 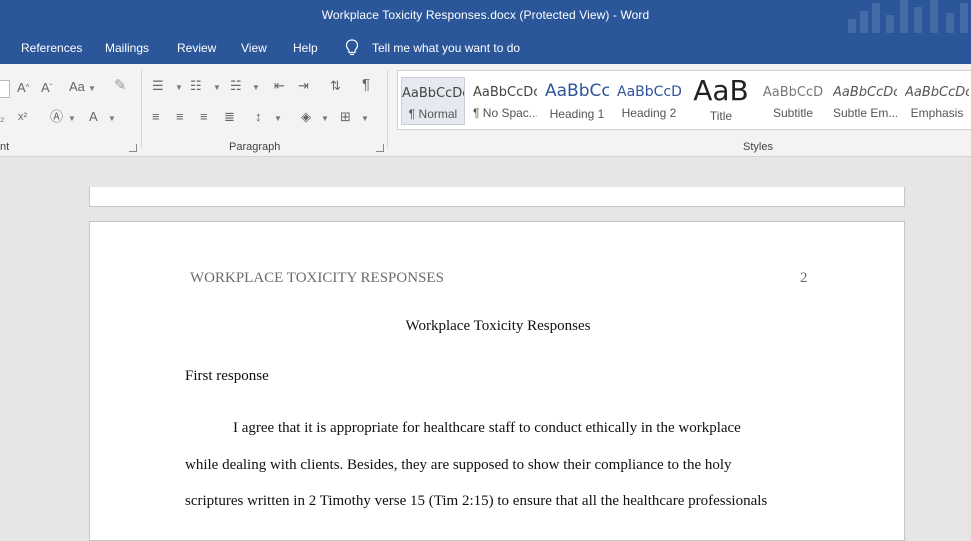 What do you see at coordinates (51, 48) in the screenshot?
I see `tab-references: References` at bounding box center [51, 48].